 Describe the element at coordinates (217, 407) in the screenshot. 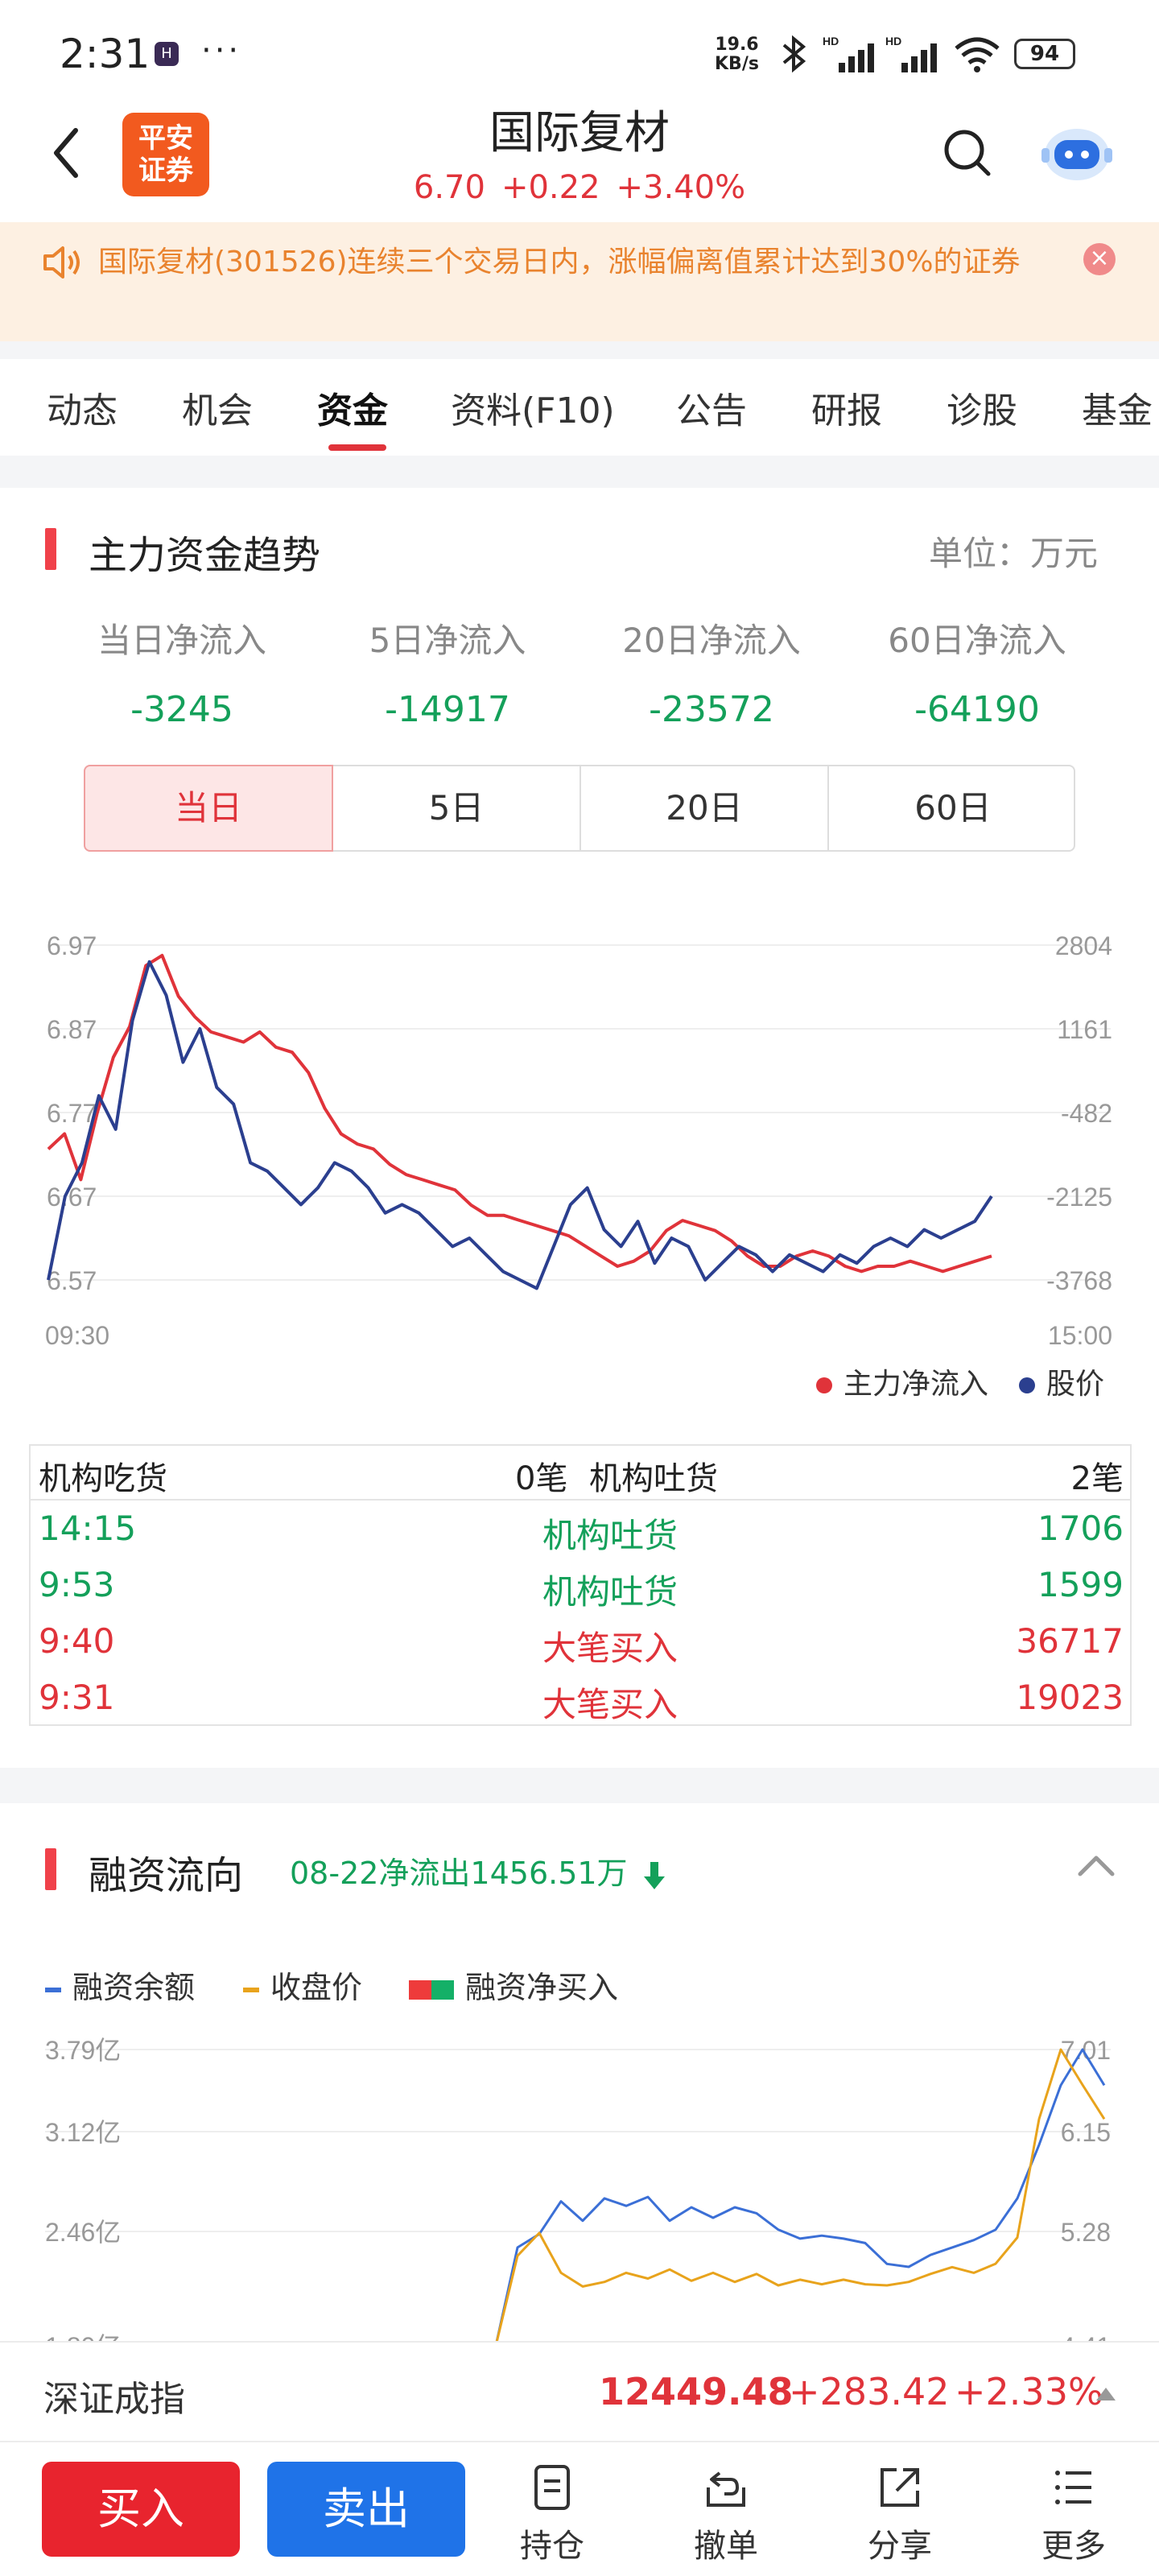

I see `tab-opportunity: 机会` at that location.